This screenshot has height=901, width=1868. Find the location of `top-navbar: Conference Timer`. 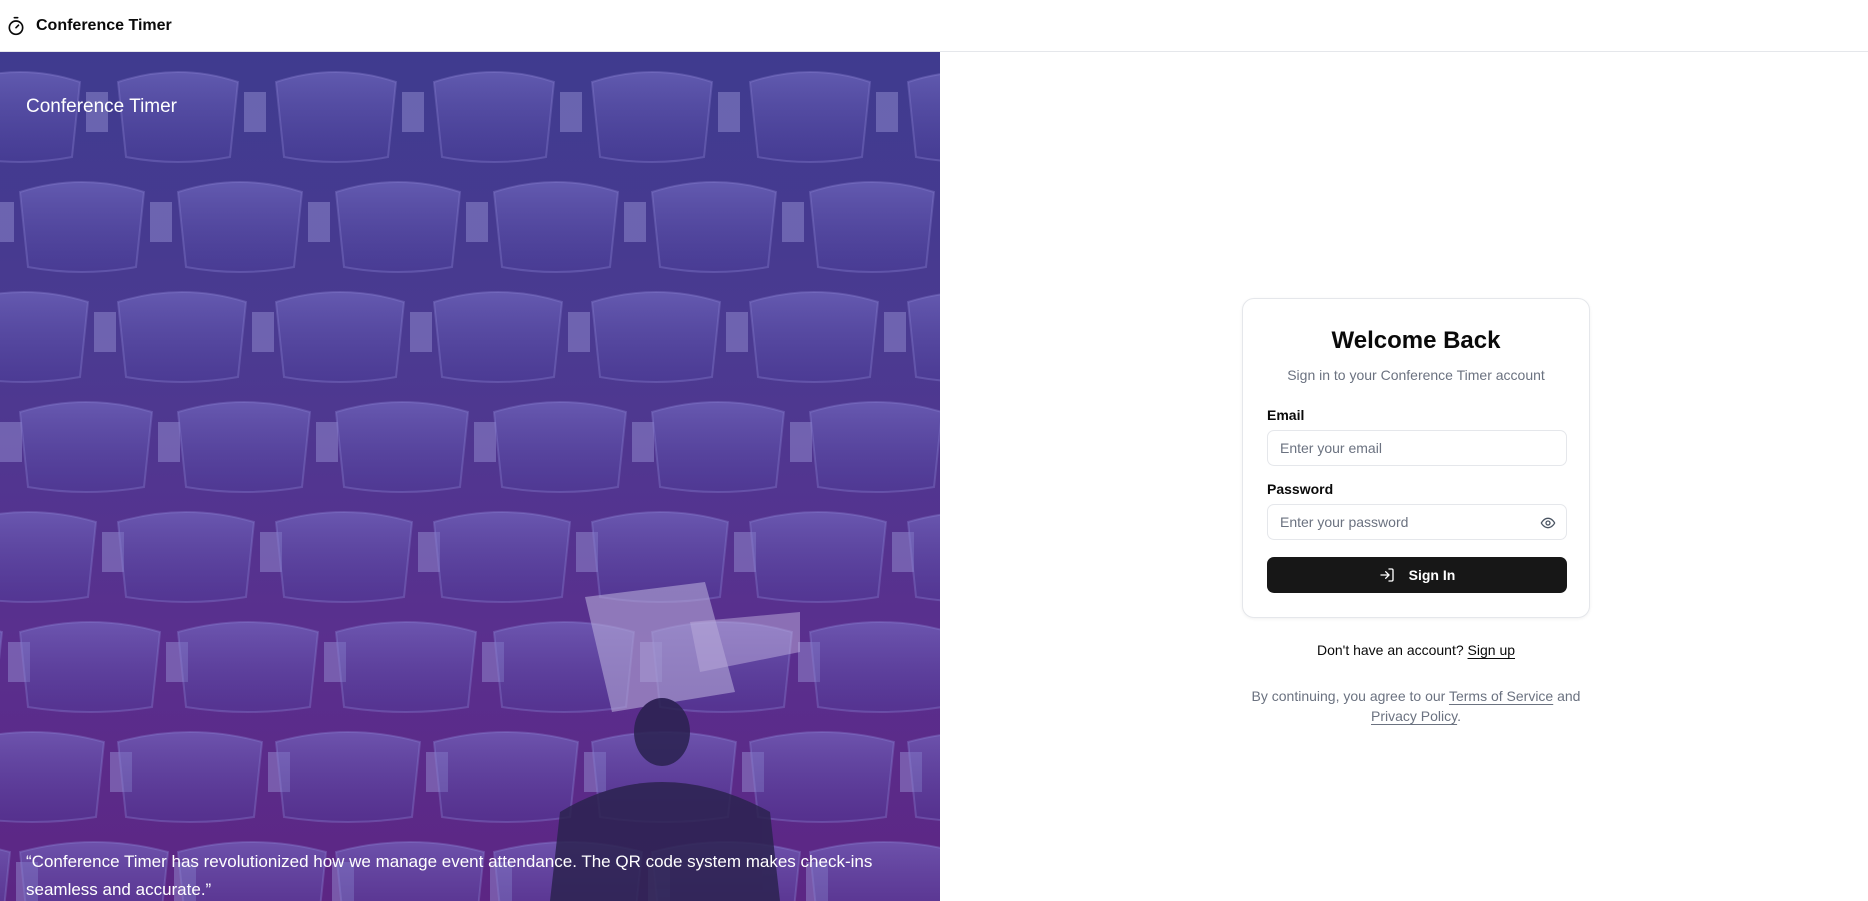

top-navbar: Conference Timer is located at coordinates (934, 26).